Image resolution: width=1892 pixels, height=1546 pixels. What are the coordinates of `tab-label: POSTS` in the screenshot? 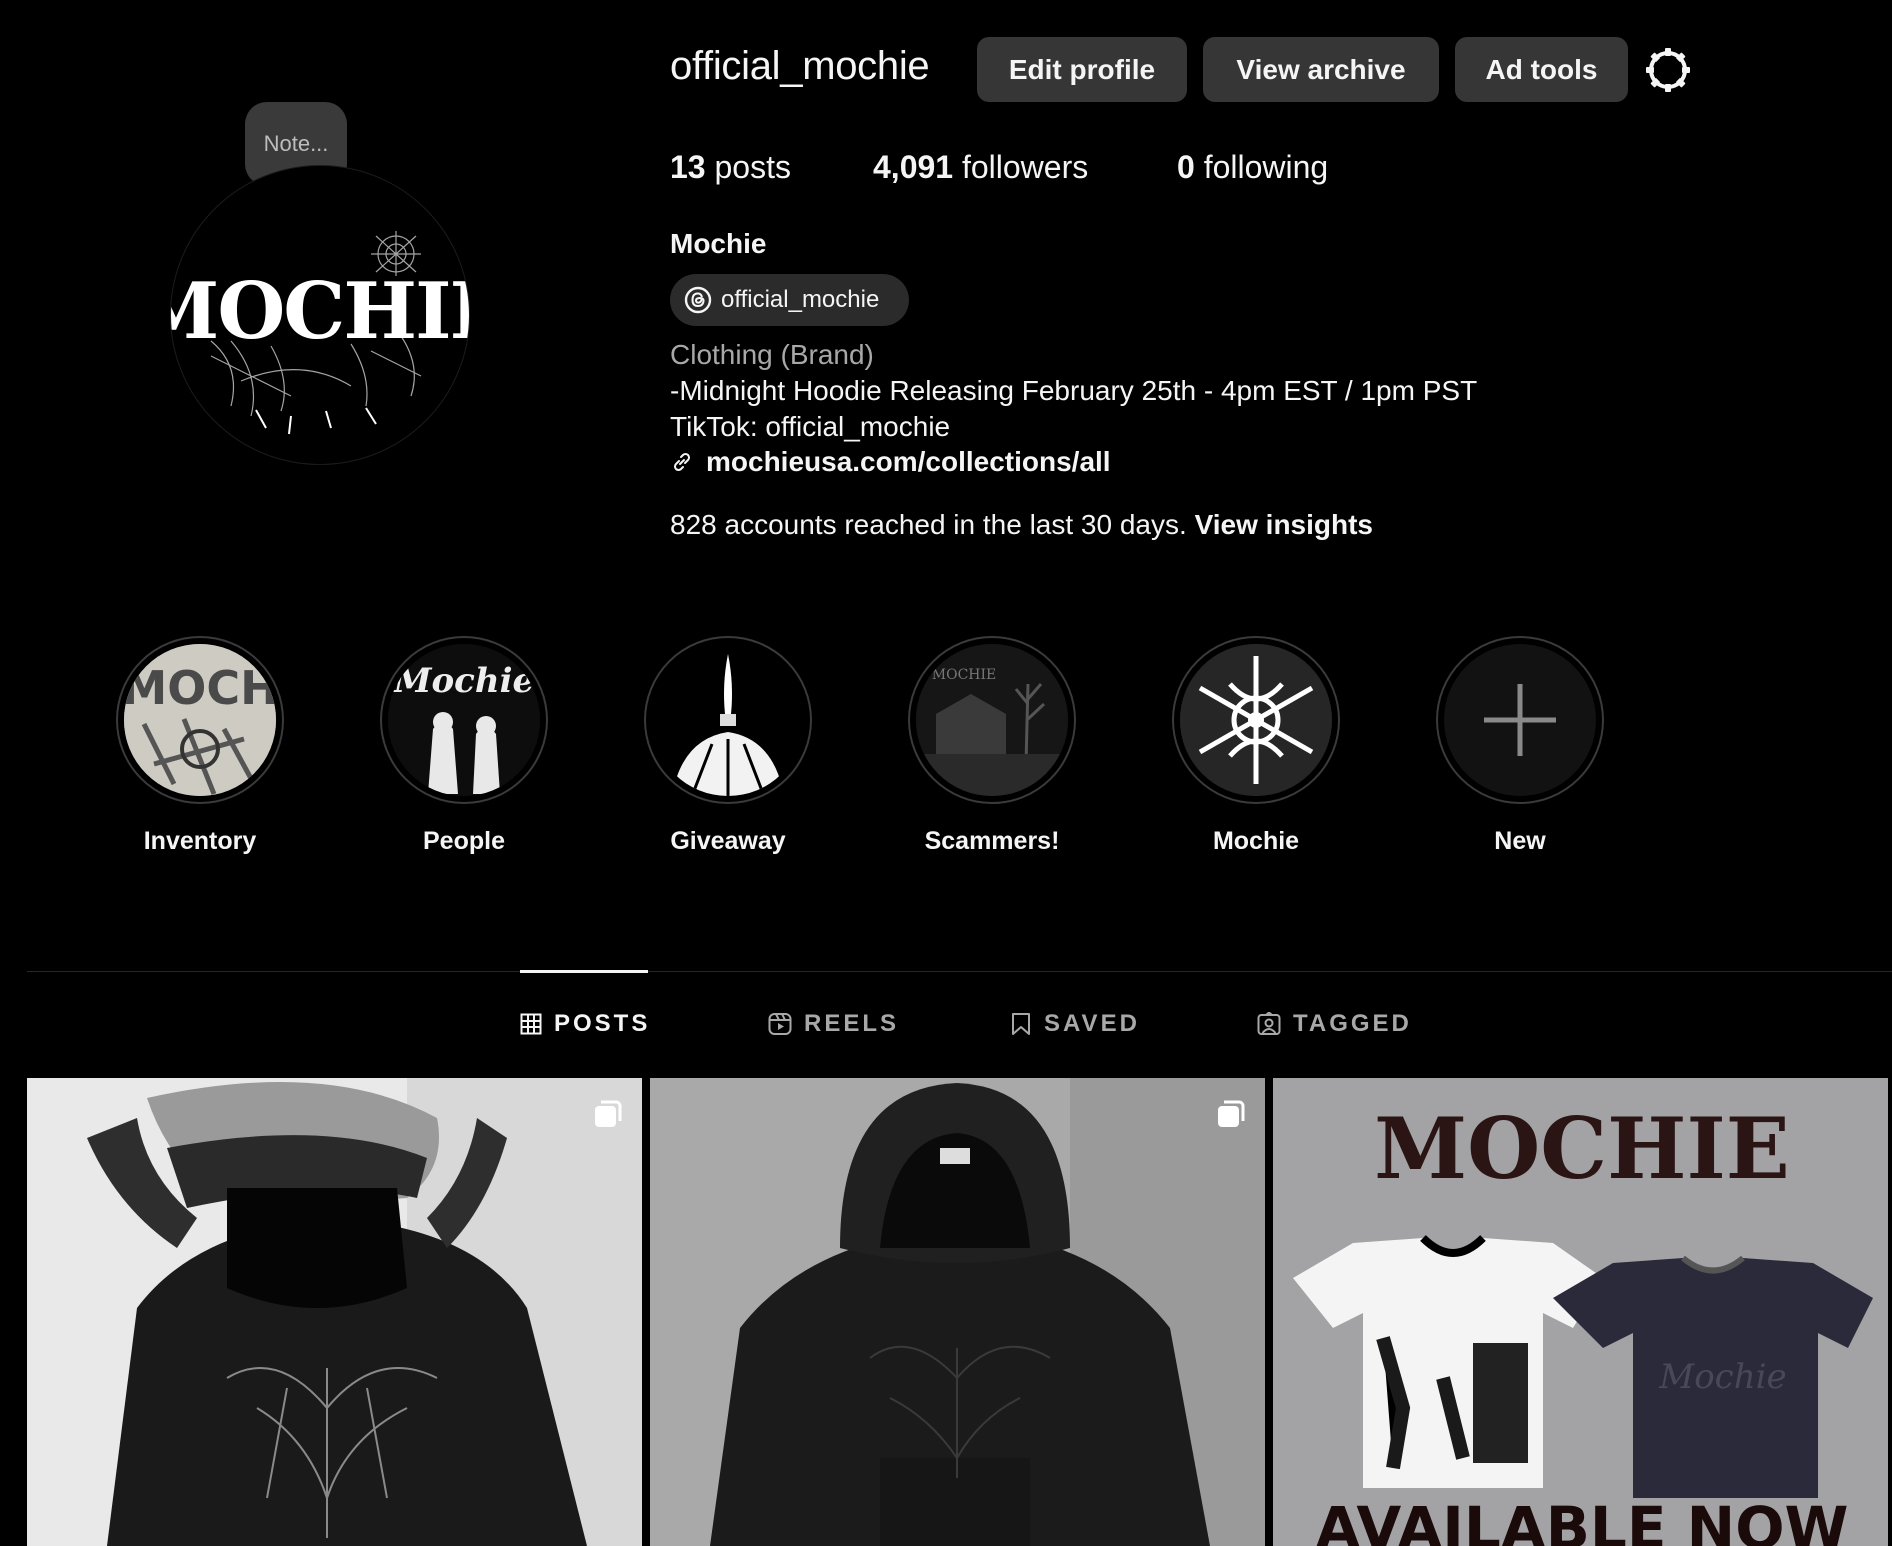 It's located at (602, 1023).